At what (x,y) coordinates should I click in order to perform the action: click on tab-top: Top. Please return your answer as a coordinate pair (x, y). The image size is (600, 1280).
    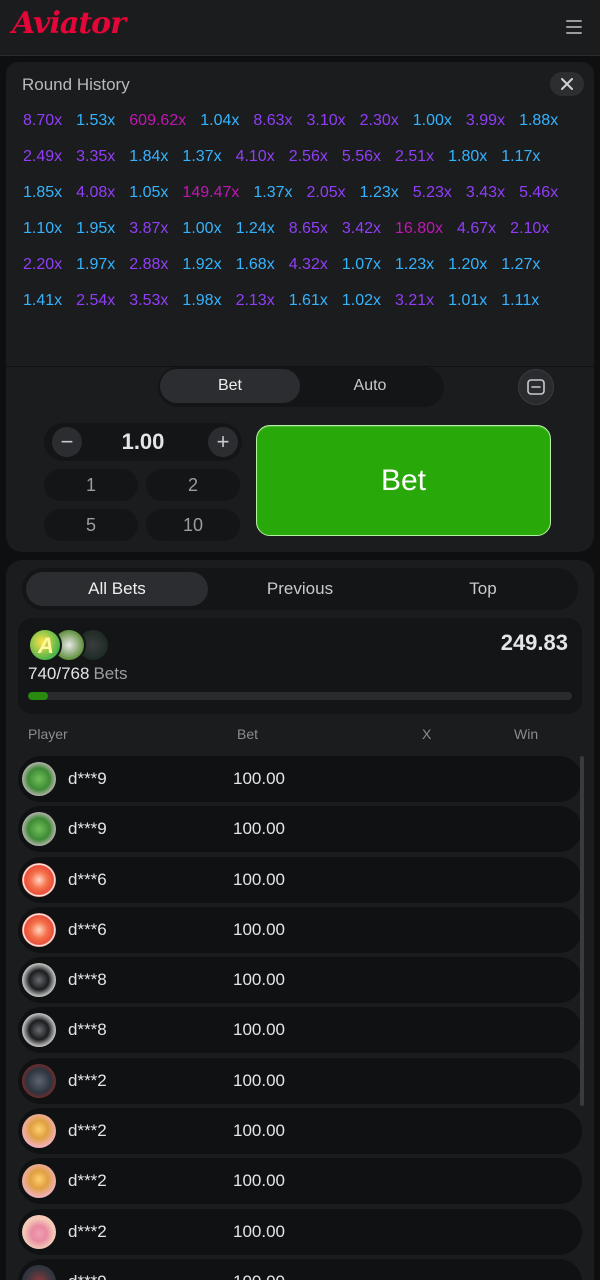
    Looking at the image, I should click on (483, 589).